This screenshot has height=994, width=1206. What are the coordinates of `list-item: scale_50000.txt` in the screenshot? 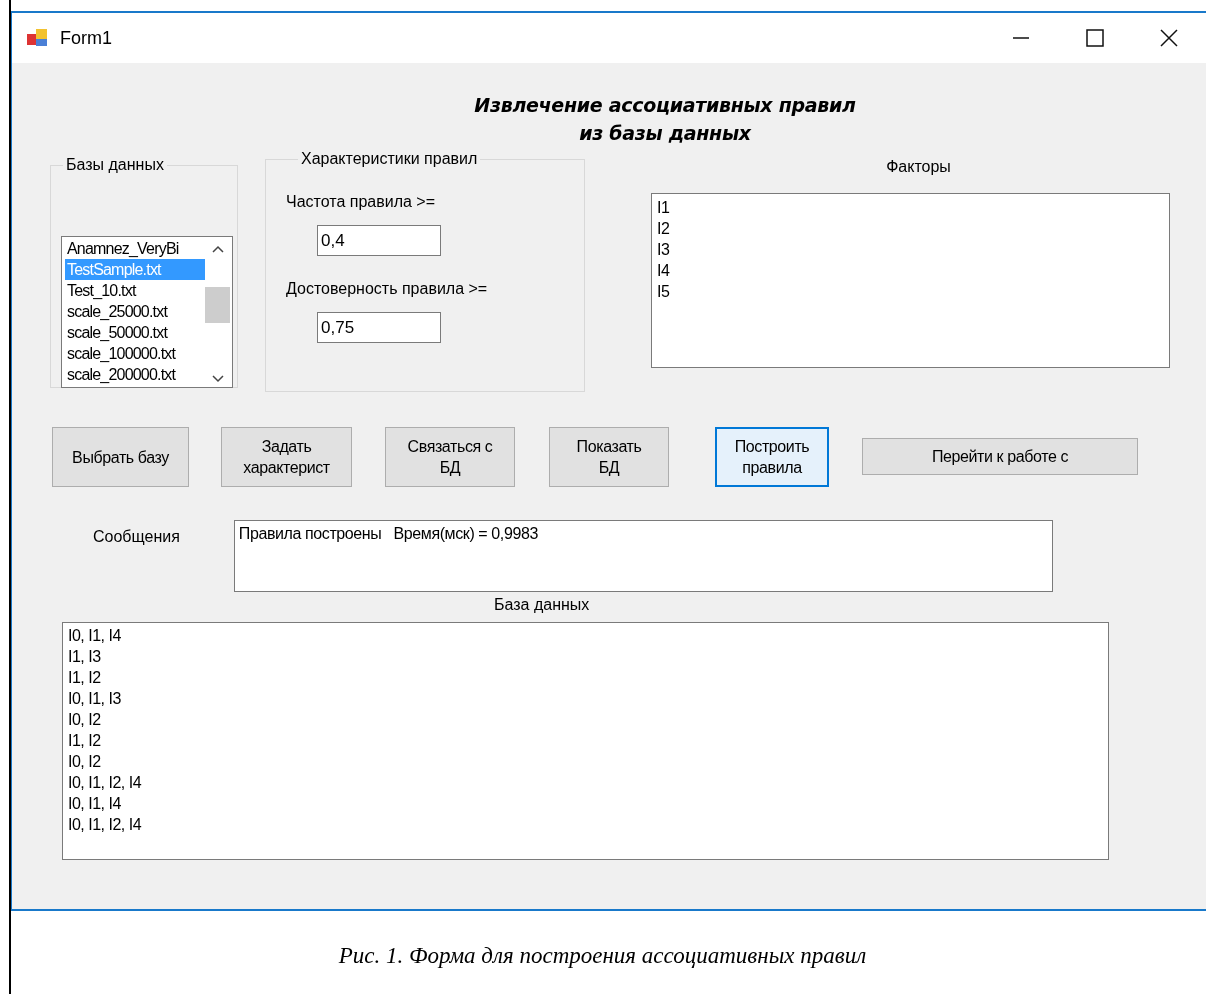 It's located at (135, 332).